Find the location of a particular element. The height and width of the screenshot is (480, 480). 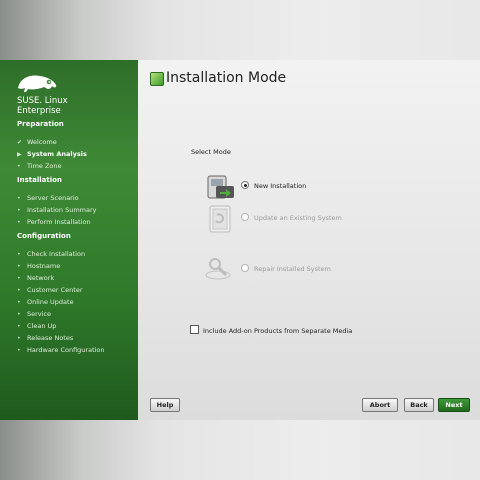

sidebar-item-time-zone: • Time Zone is located at coordinates (39, 166).